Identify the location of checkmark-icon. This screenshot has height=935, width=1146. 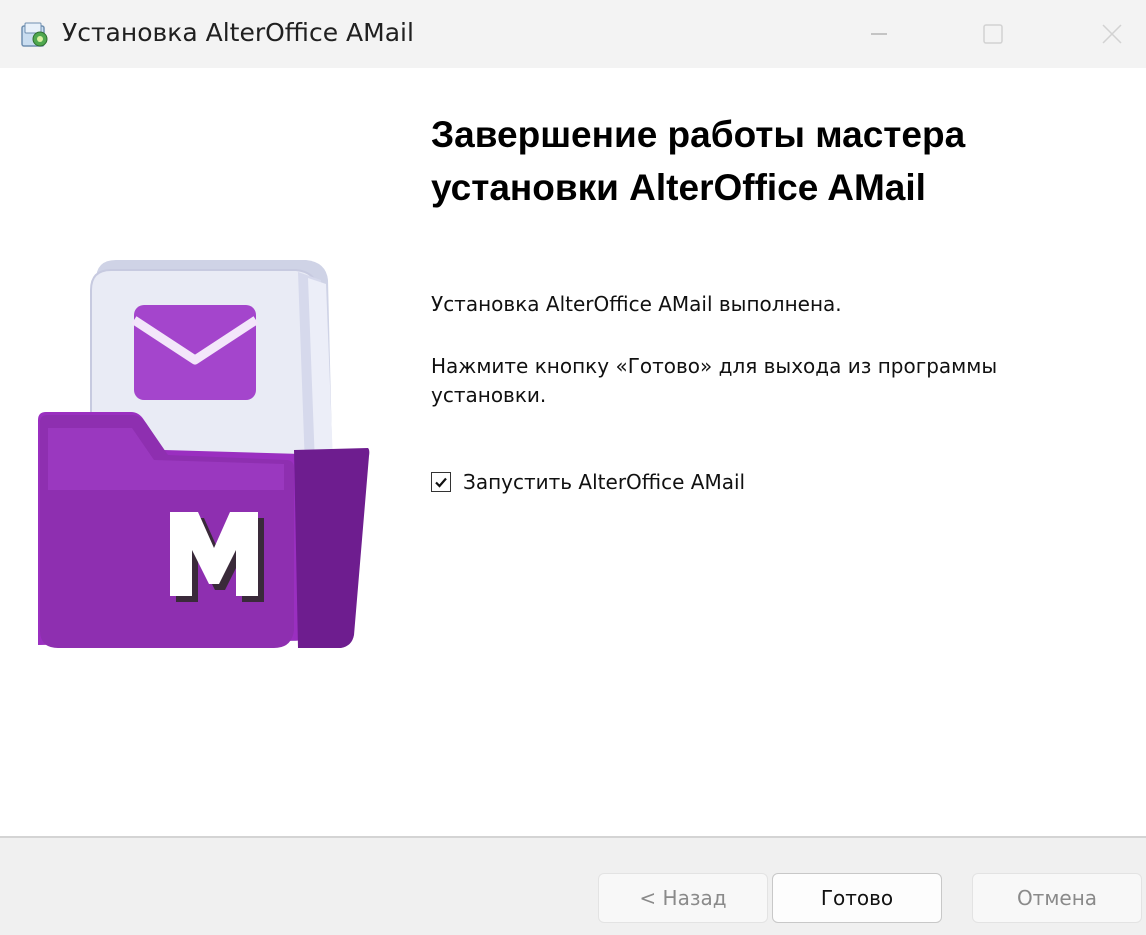
(441, 482).